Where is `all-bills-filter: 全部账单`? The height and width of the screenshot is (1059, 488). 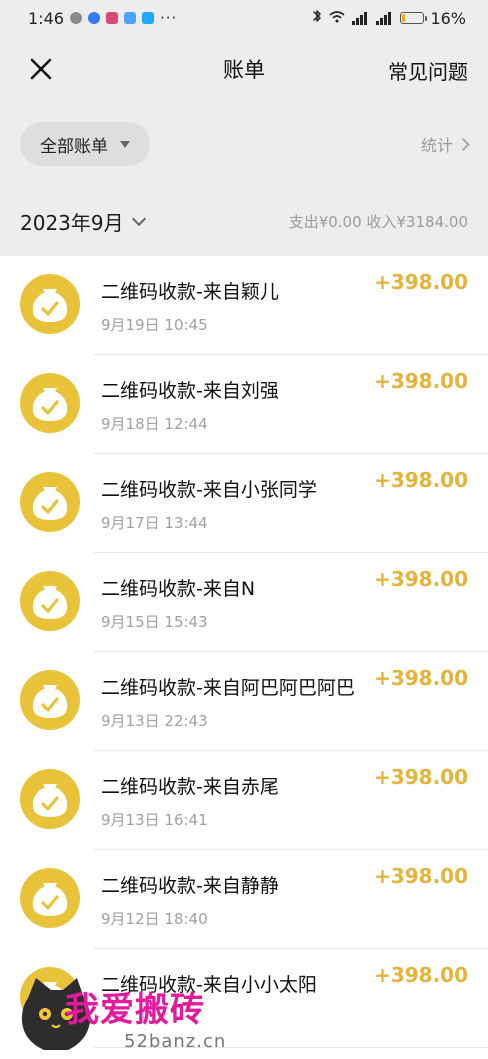 all-bills-filter: 全部账单 is located at coordinates (85, 144).